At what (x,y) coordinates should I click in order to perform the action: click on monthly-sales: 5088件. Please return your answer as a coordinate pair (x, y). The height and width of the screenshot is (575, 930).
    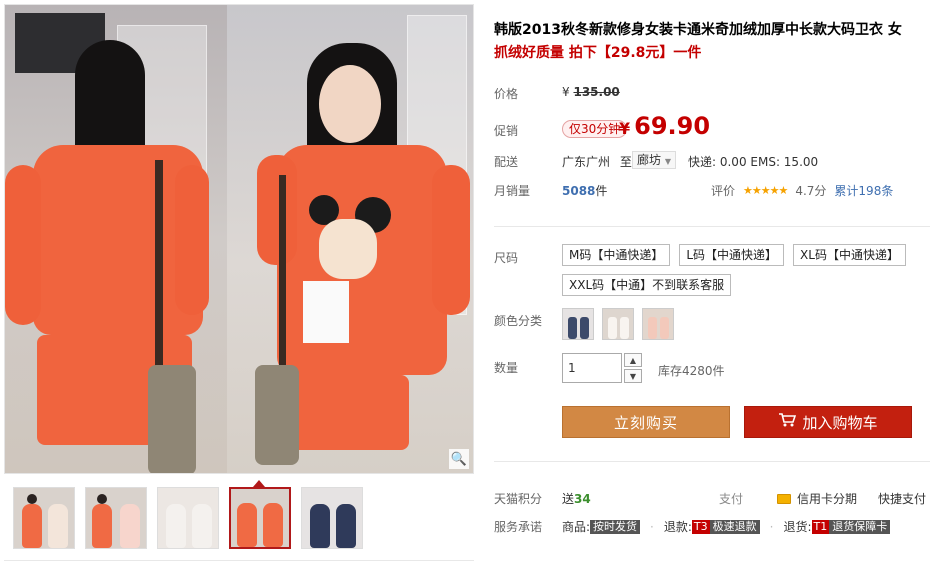
    Looking at the image, I should click on (584, 190).